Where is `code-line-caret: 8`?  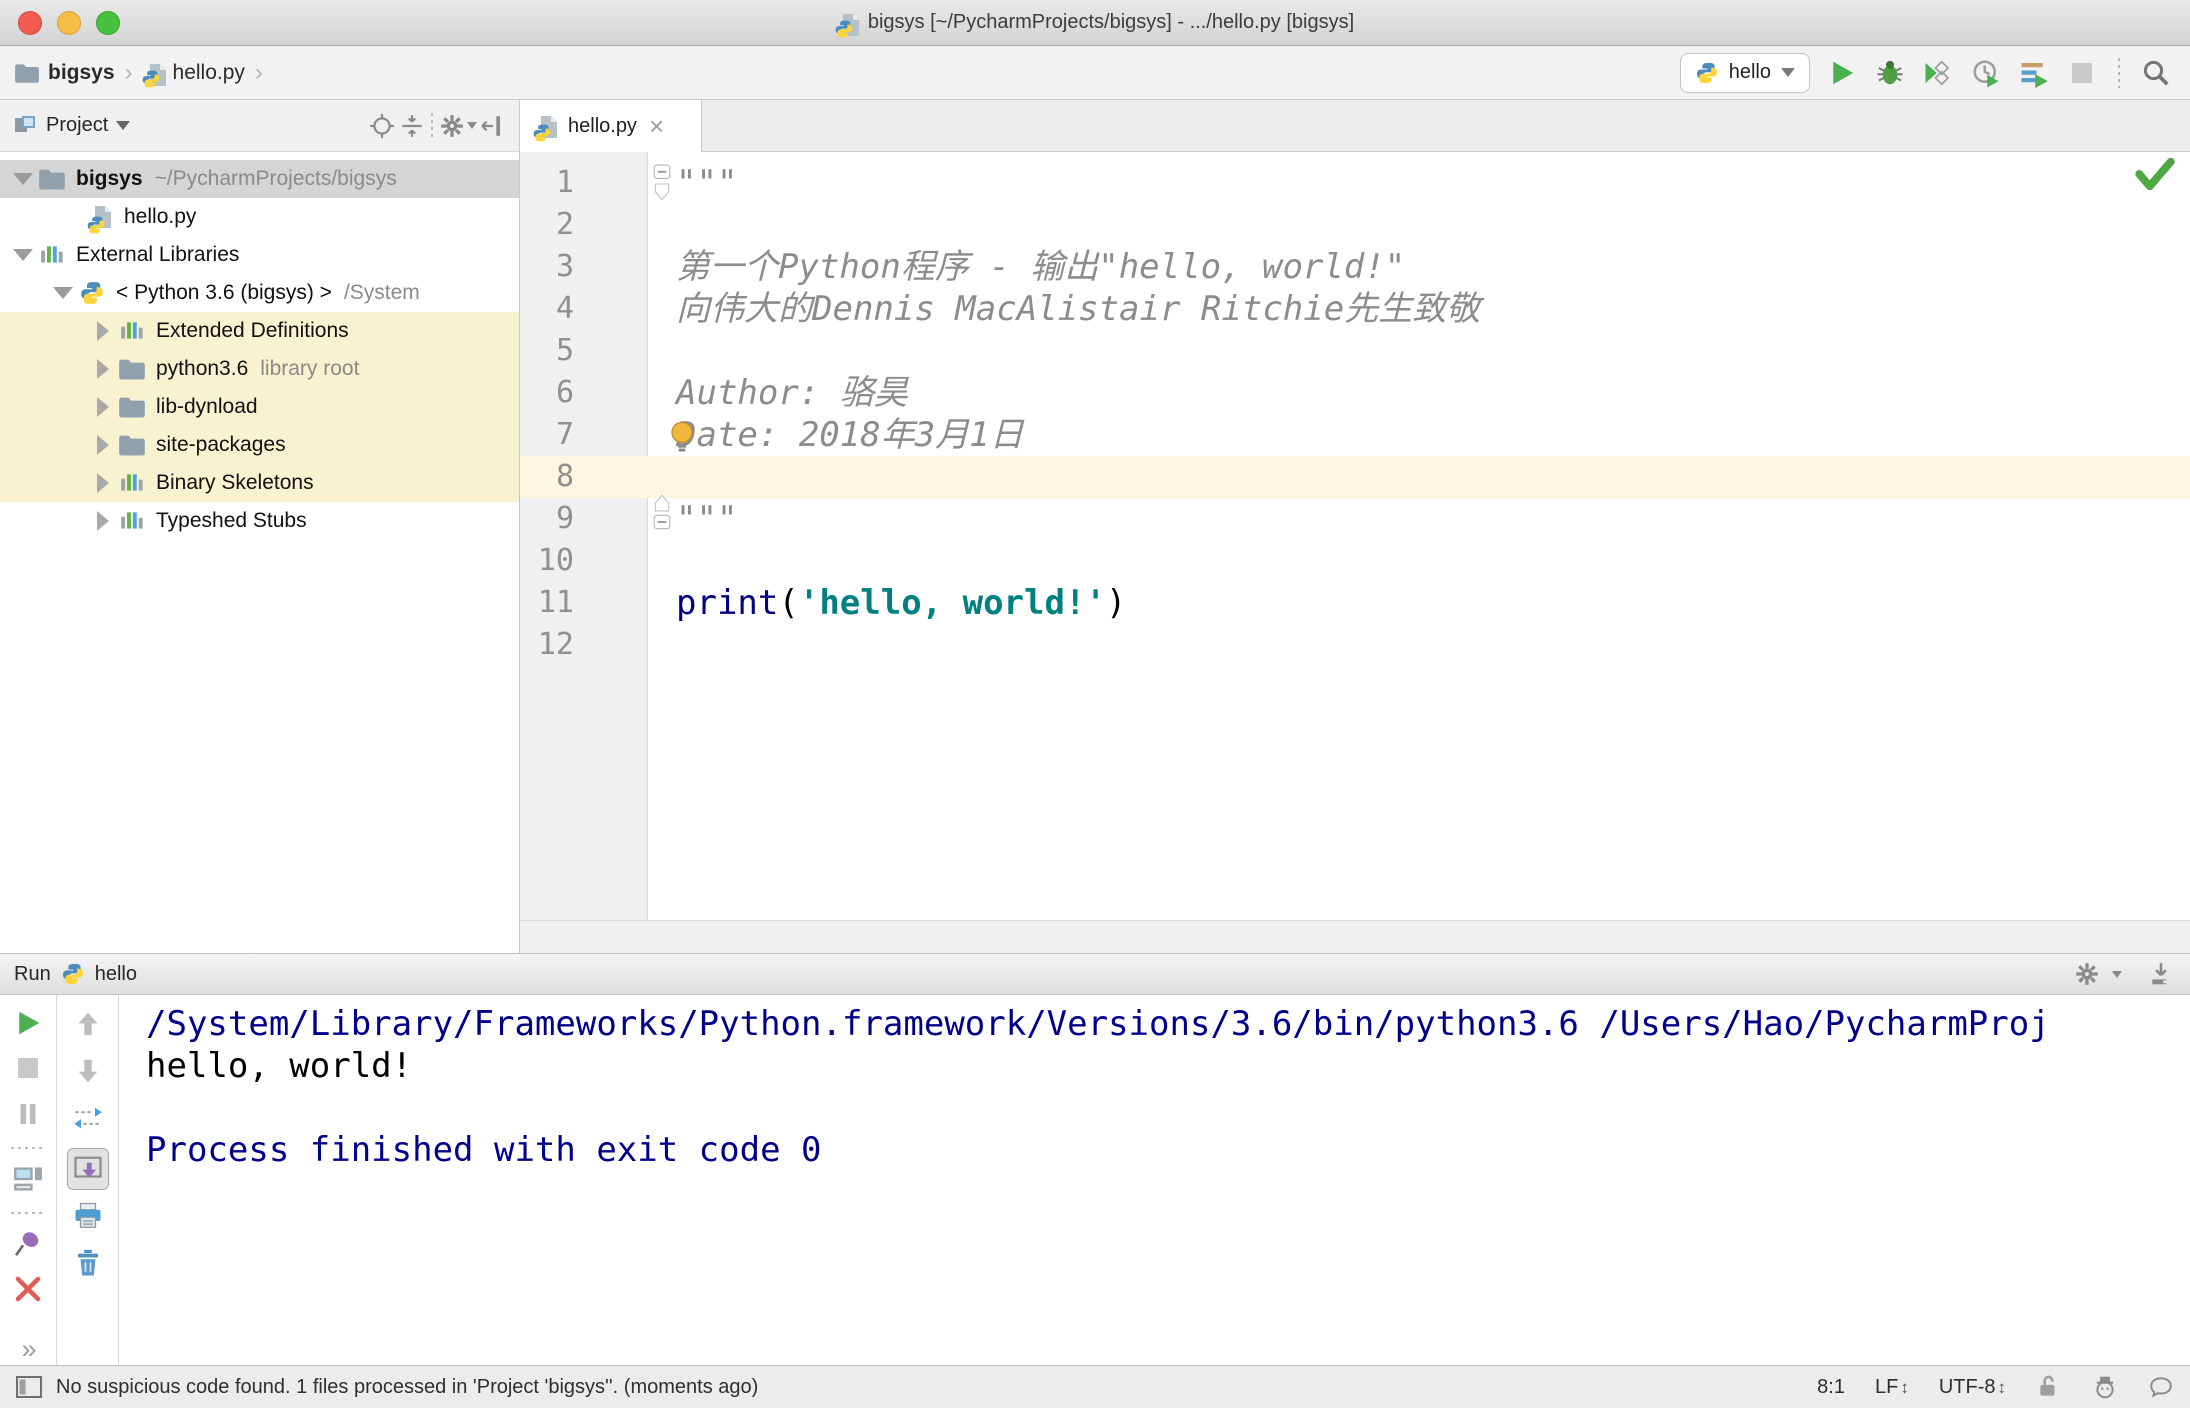 code-line-caret: 8 is located at coordinates (1355, 477).